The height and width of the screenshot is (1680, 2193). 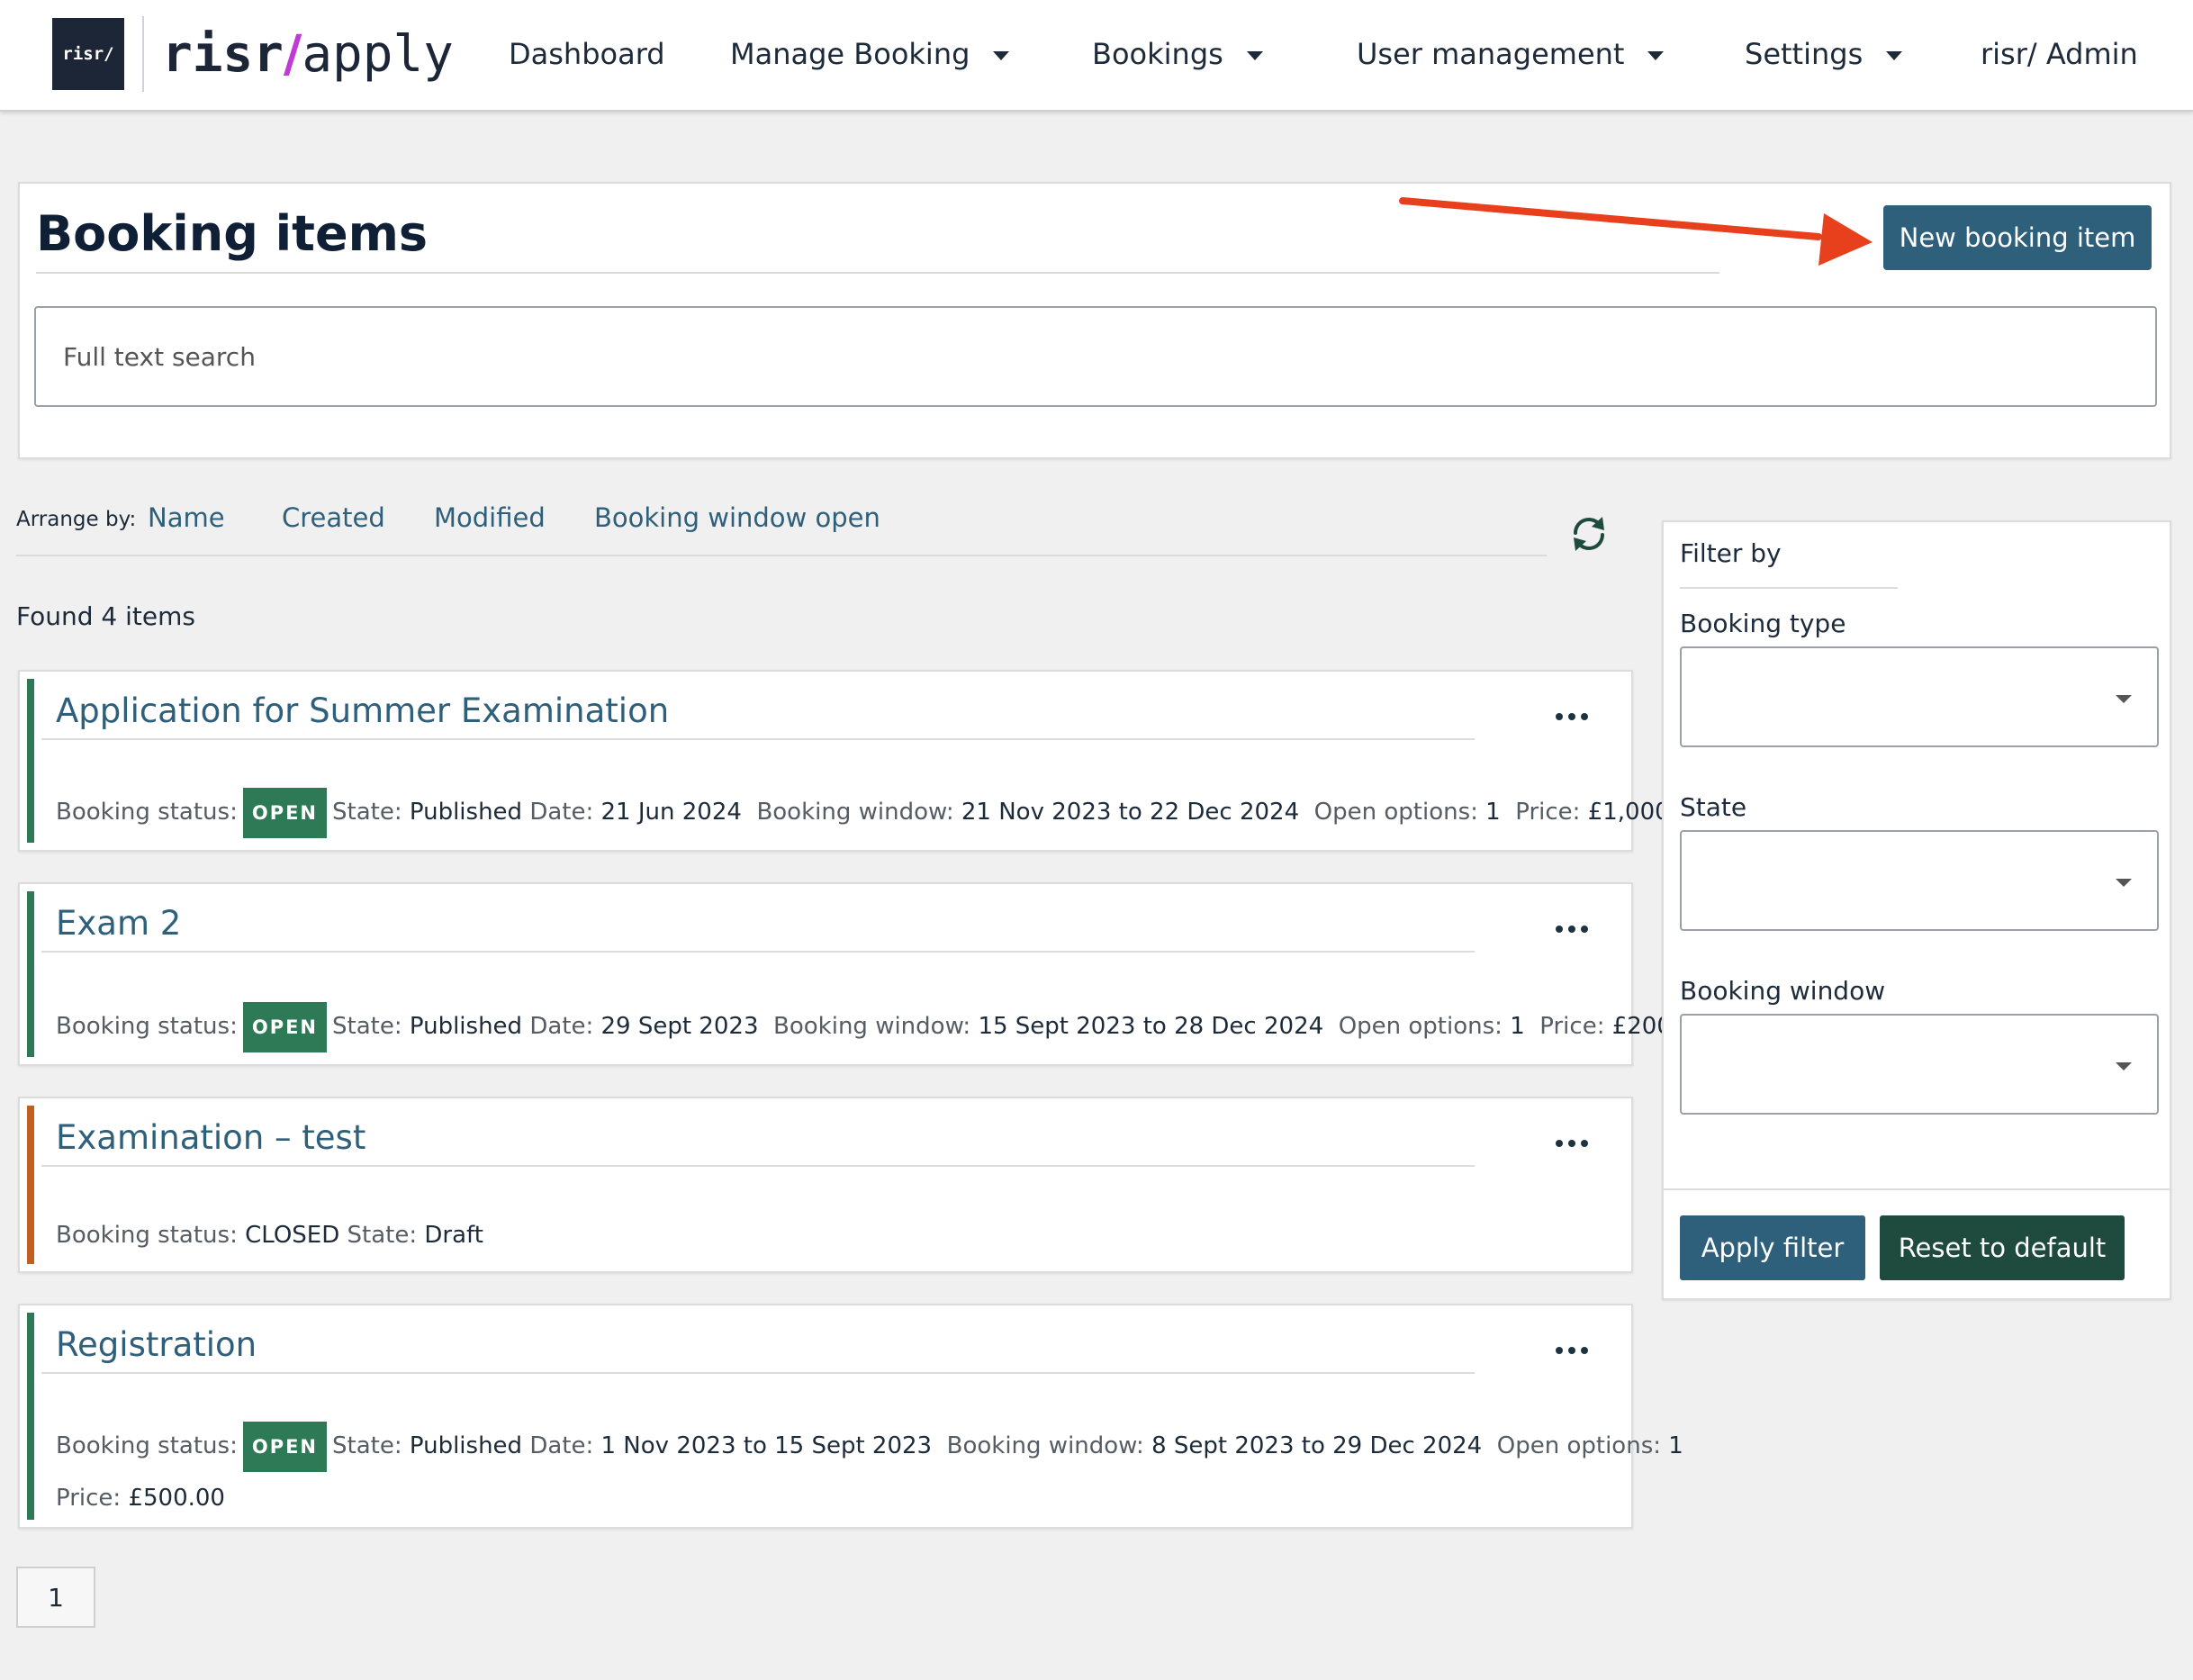 I want to click on apply-filter-button: Apply filter, so click(x=1772, y=1247).